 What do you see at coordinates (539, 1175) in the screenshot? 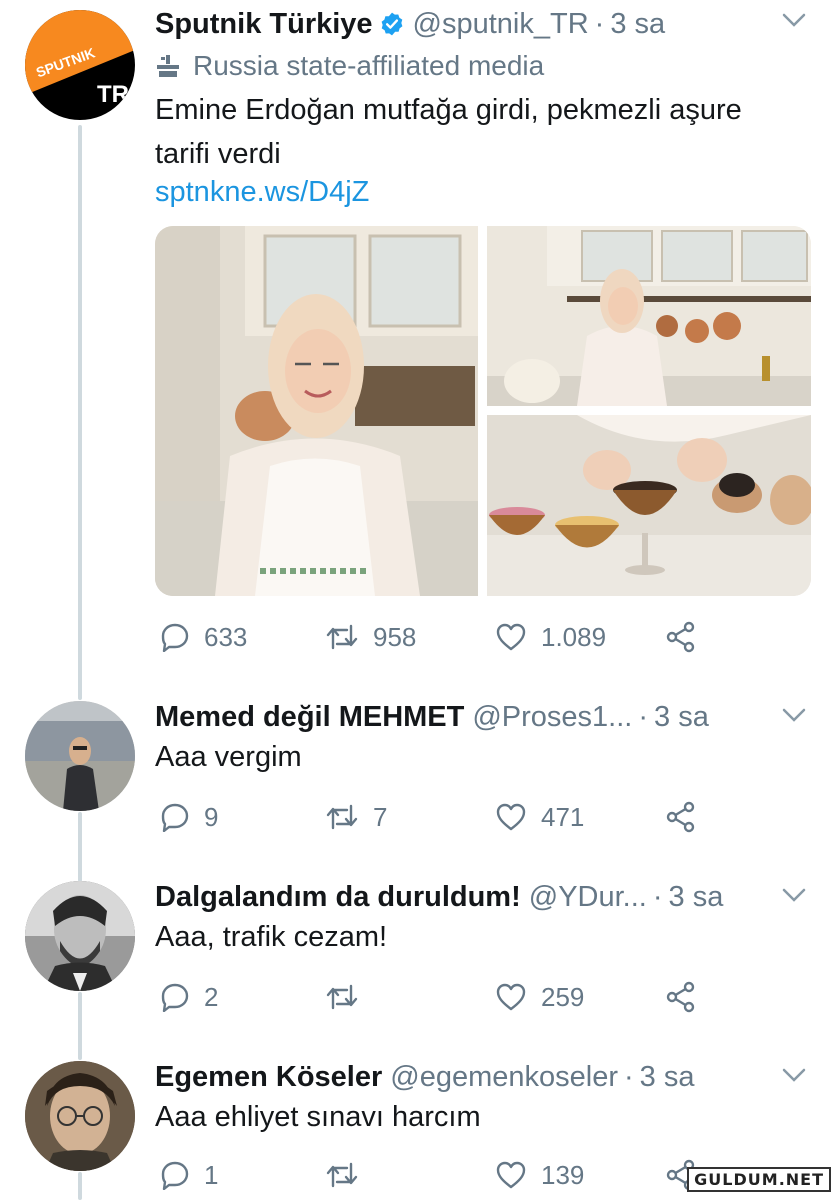
I see `like-button: 139` at bounding box center [539, 1175].